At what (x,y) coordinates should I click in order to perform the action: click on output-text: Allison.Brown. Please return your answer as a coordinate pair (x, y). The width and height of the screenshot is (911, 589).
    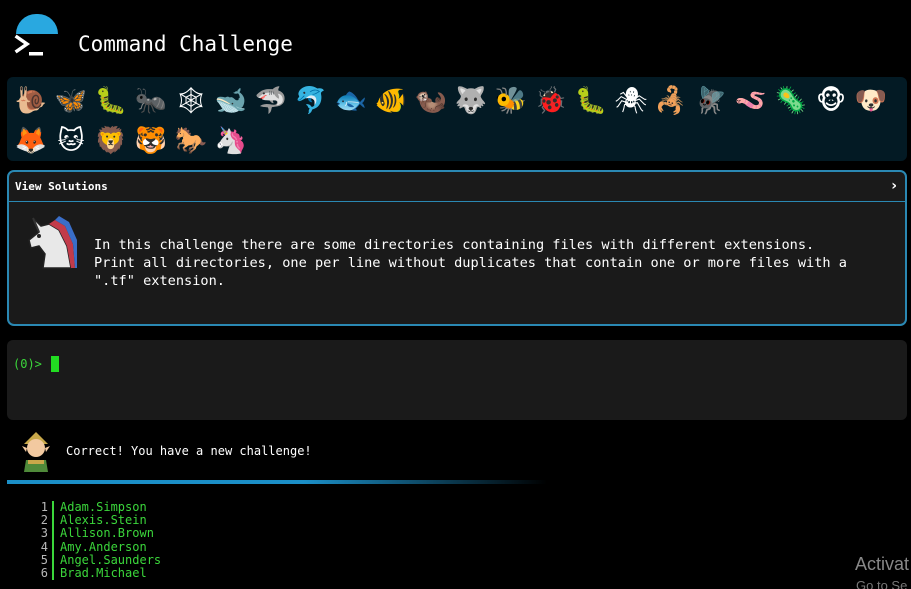
    Looking at the image, I should click on (107, 533).